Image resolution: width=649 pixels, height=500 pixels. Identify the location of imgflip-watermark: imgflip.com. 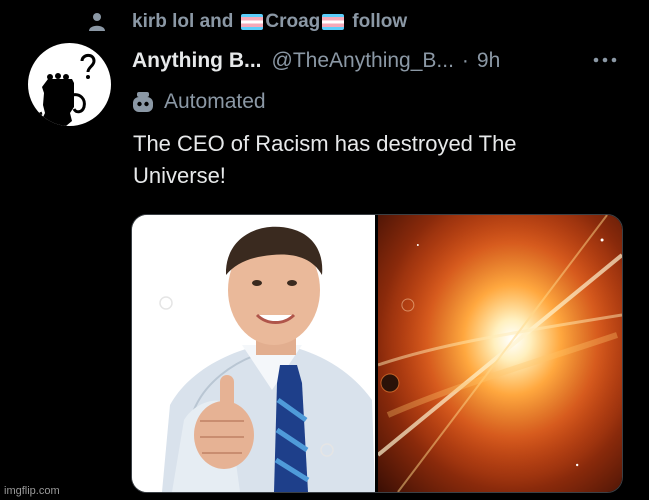
(32, 491).